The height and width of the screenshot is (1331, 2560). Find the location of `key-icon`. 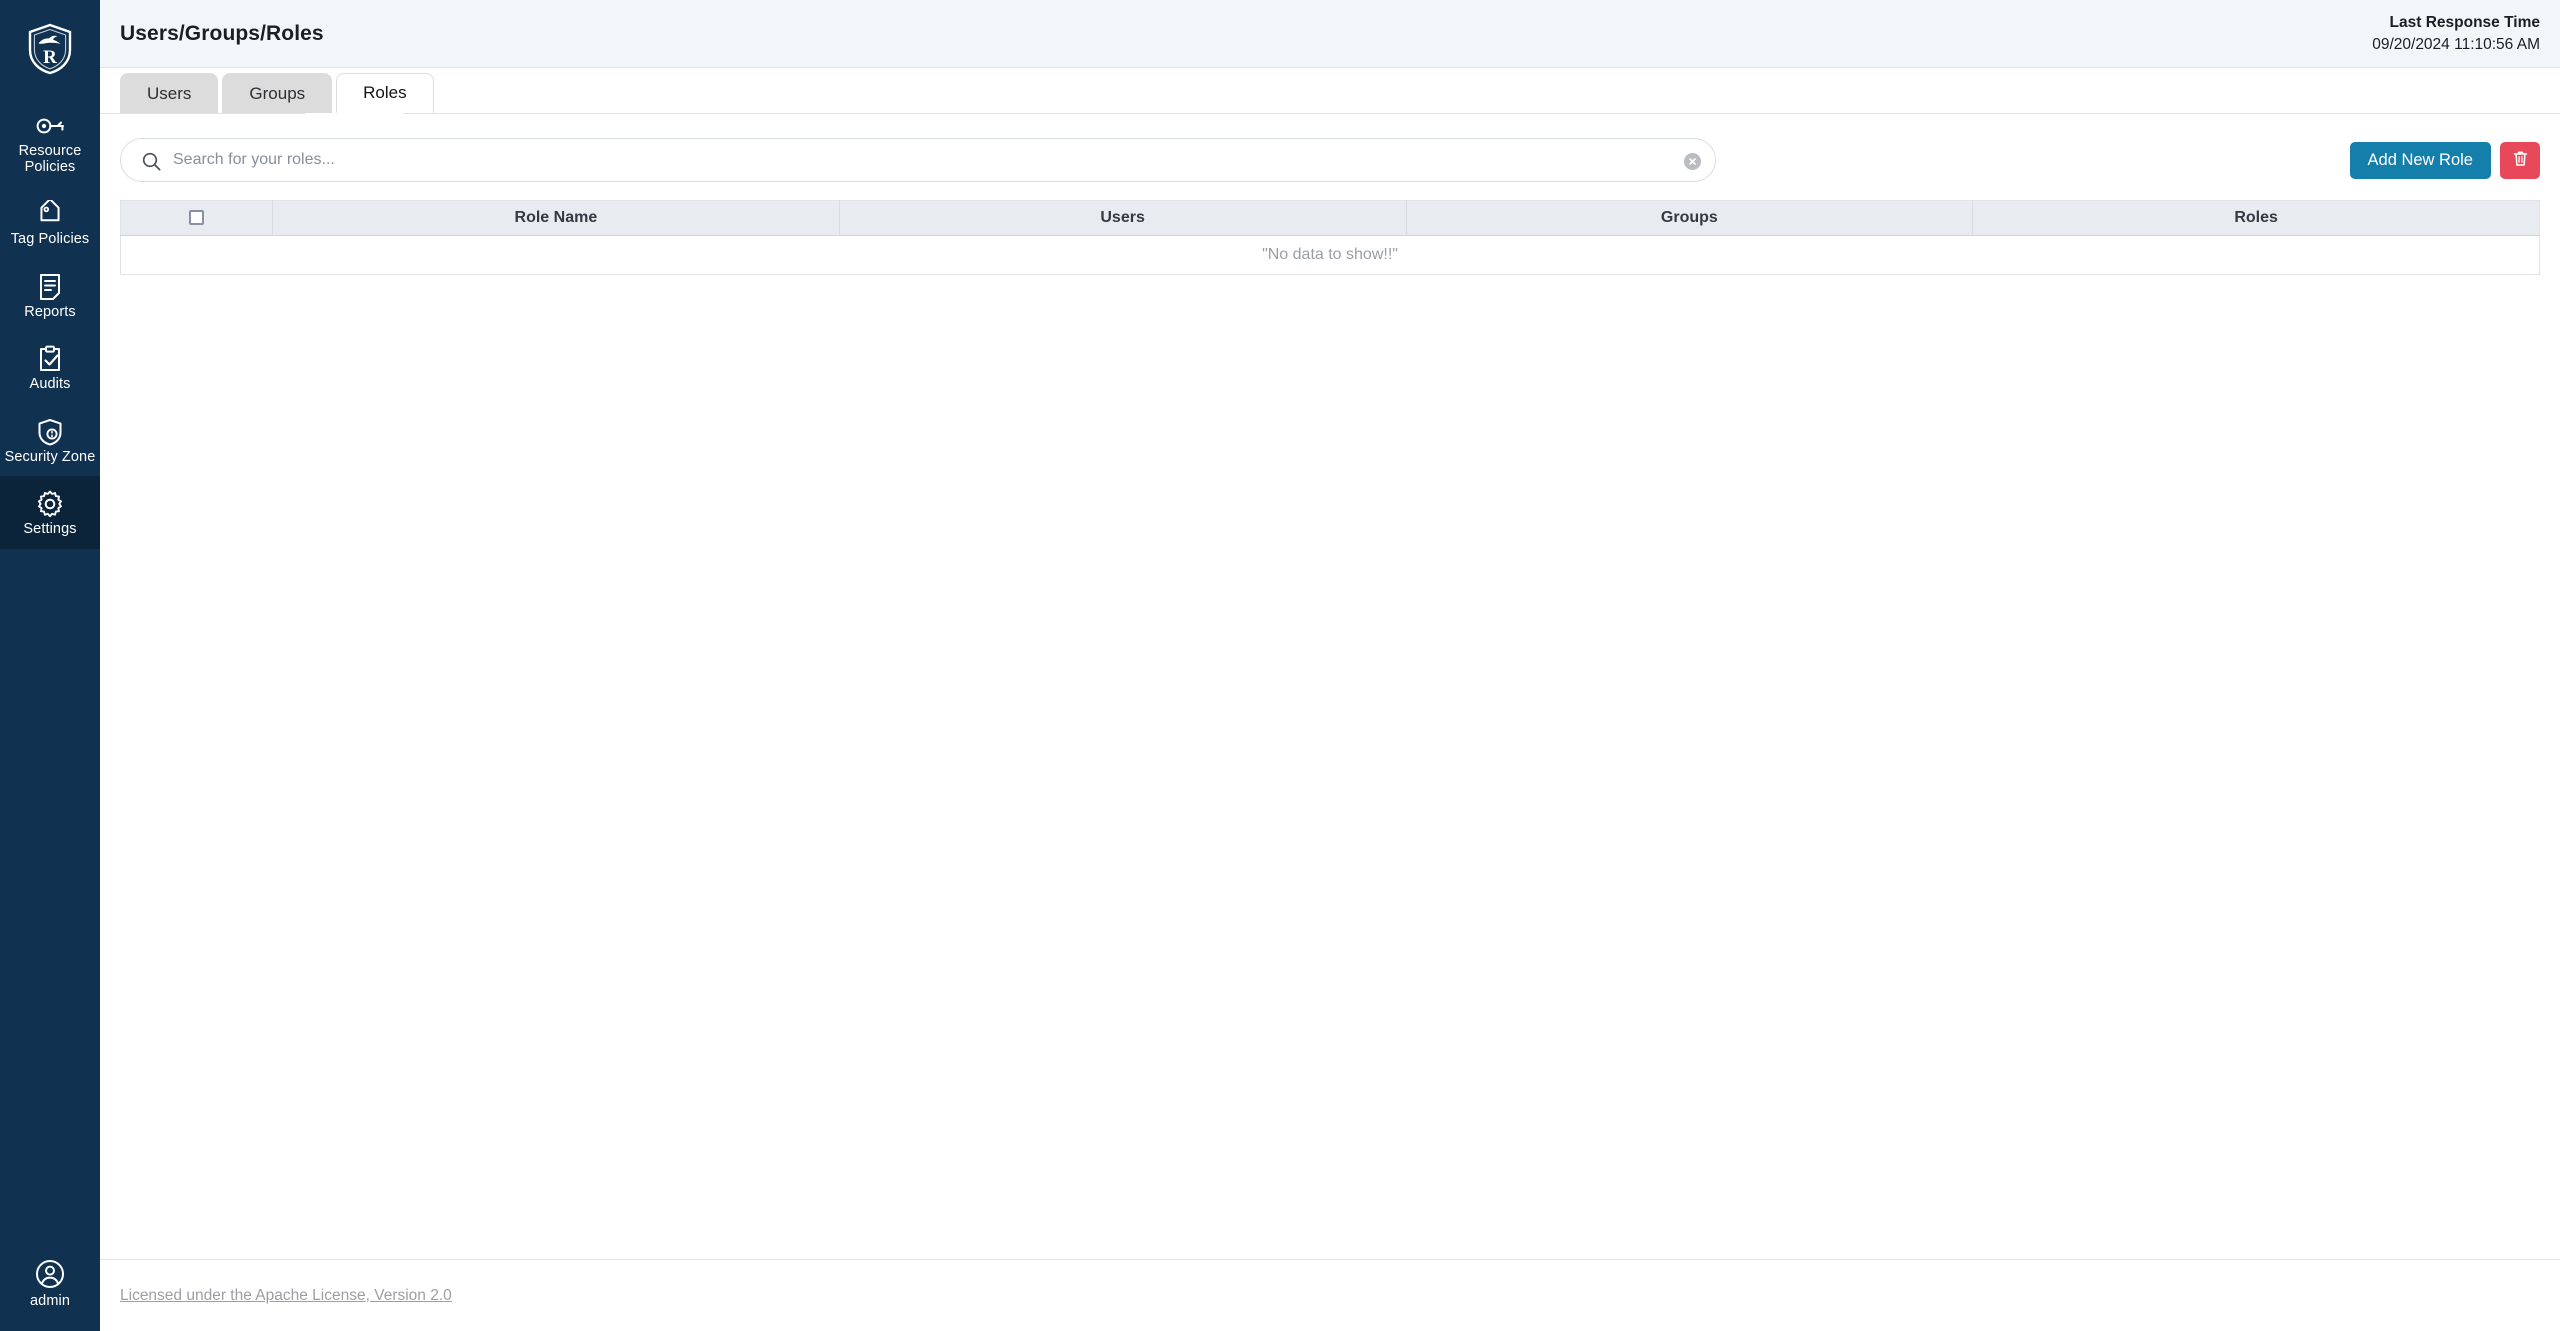

key-icon is located at coordinates (50, 126).